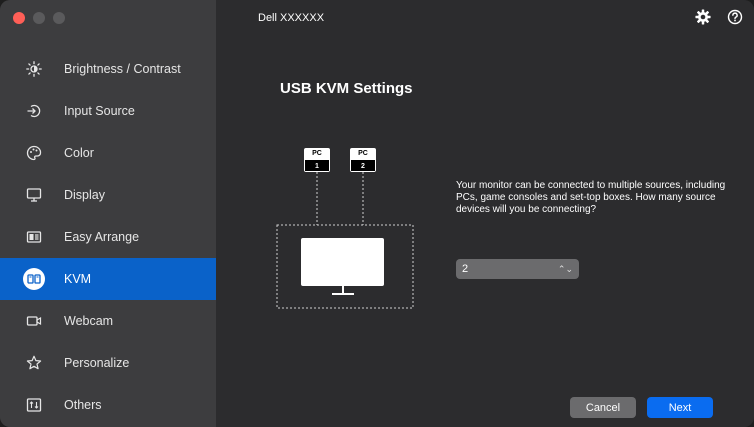 The height and width of the screenshot is (427, 754). I want to click on diagram-lines, so click(345, 240).